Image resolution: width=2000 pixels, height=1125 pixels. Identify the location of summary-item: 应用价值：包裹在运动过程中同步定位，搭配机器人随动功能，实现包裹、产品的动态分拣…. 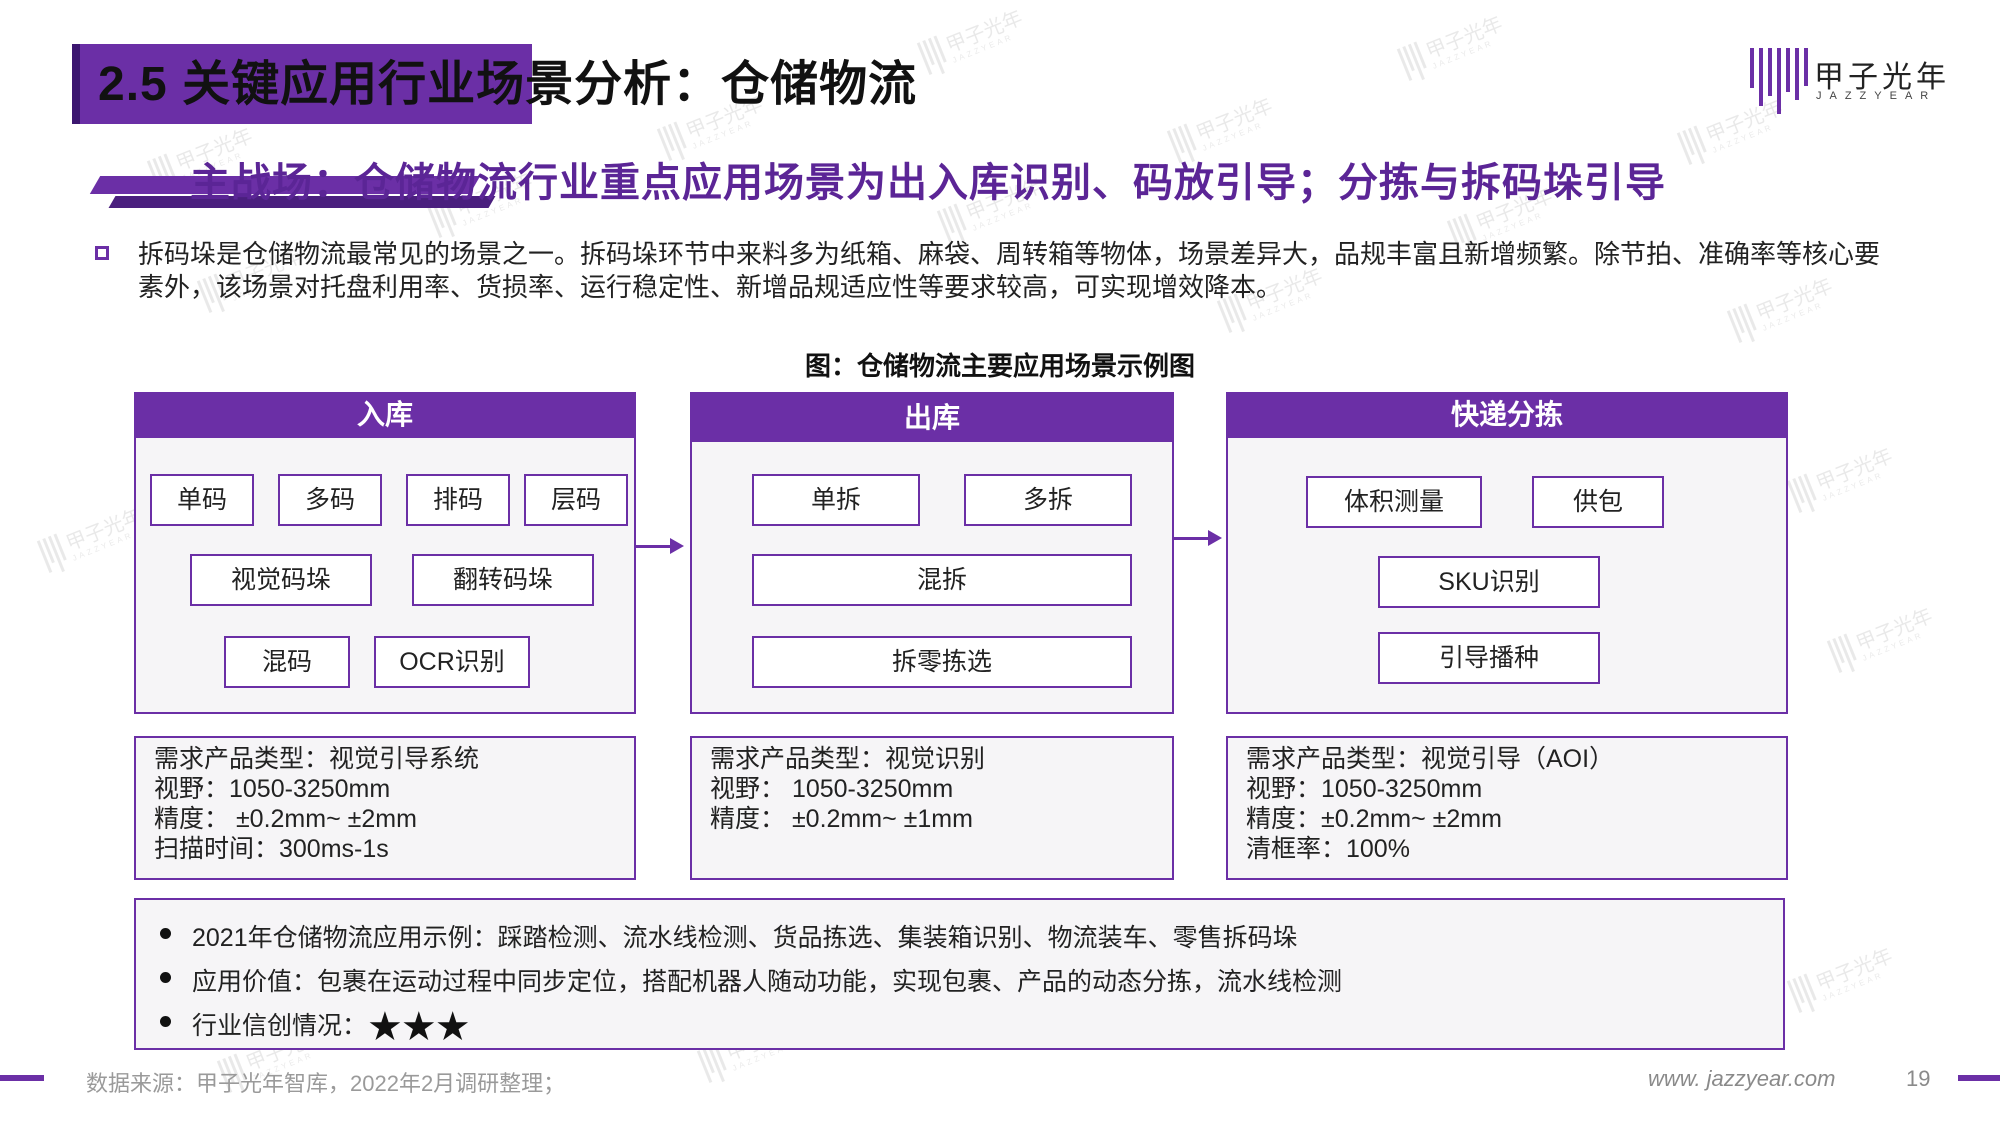
(767, 982).